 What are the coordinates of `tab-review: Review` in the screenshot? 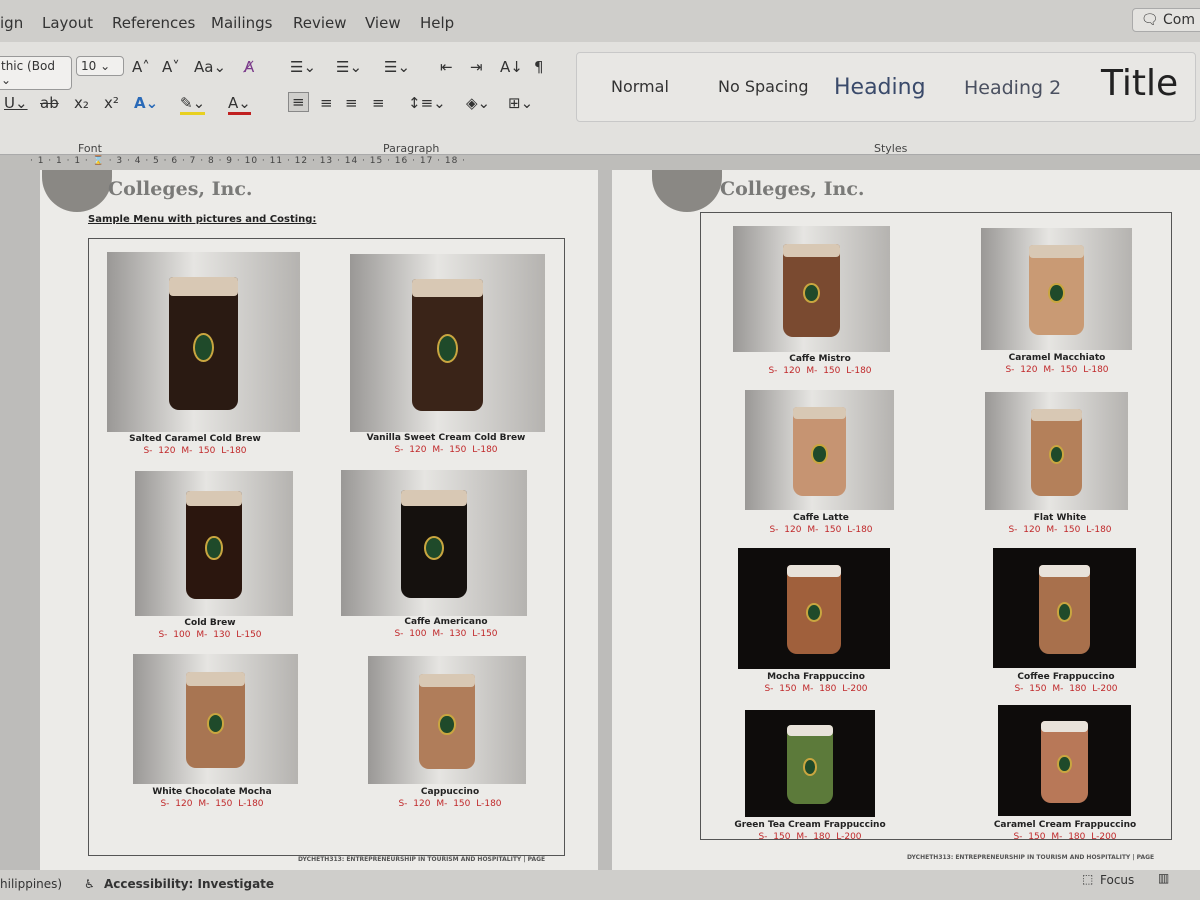 It's located at (320, 23).